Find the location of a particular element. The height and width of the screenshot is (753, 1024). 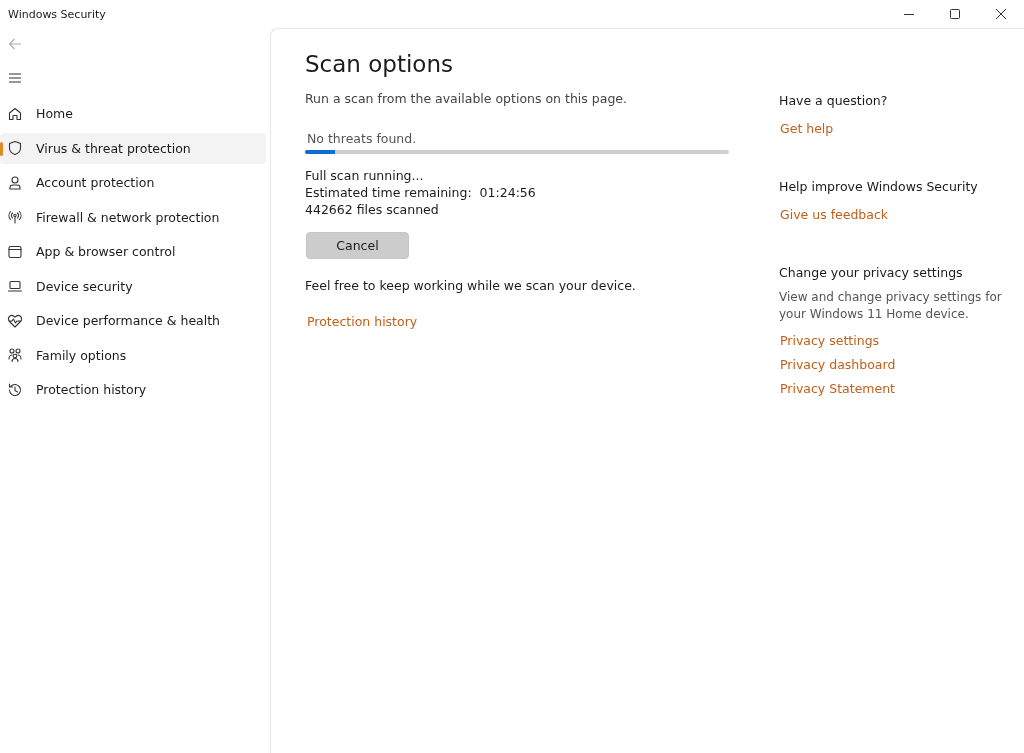

shield-icon is located at coordinates (15, 148).